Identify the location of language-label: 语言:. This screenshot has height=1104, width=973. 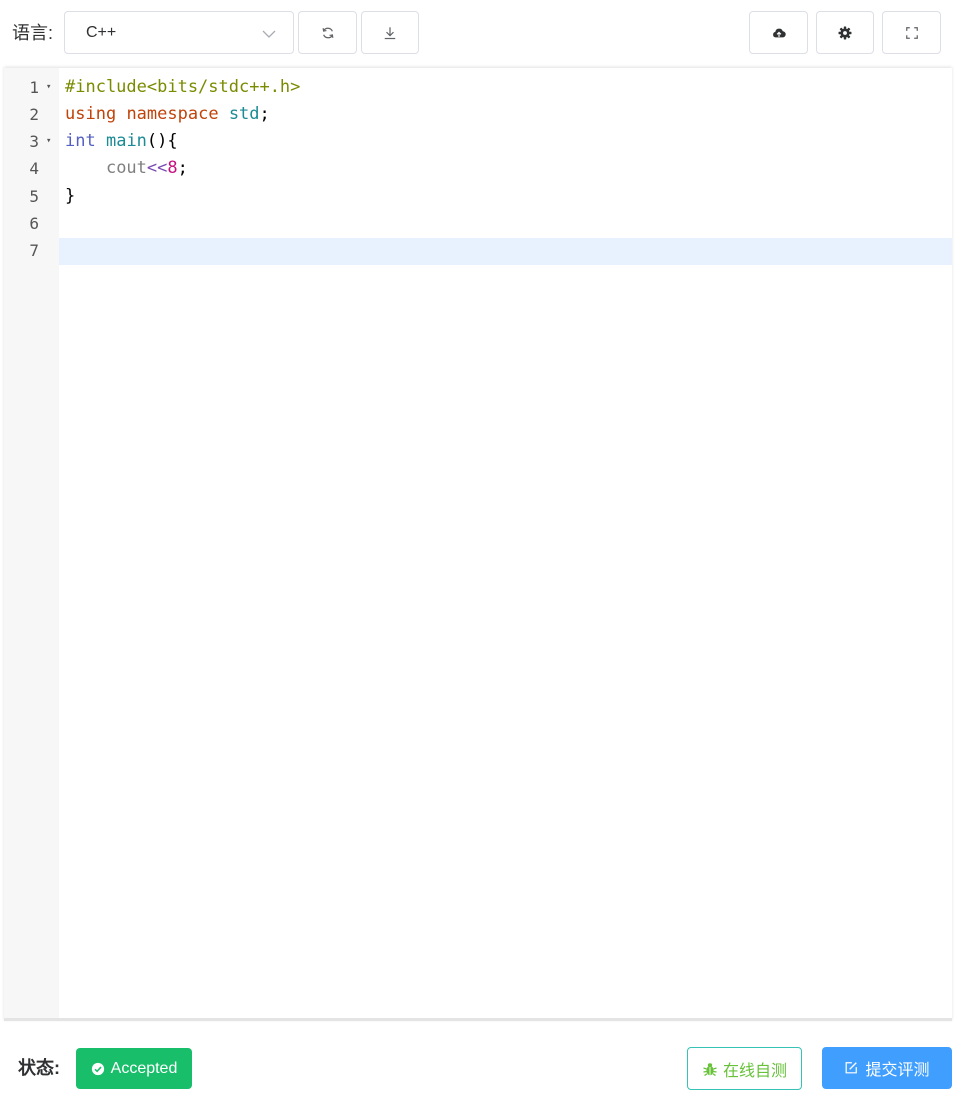
(33, 33).